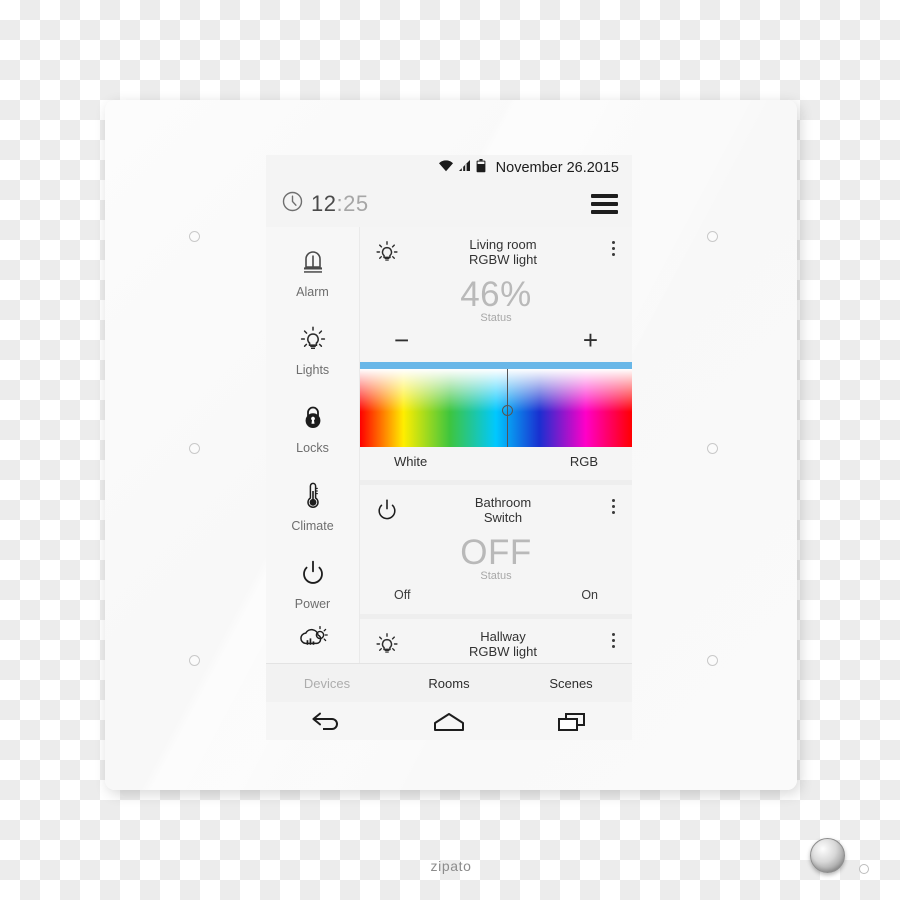 The width and height of the screenshot is (900, 900). I want to click on sidebar: Alarm Lights Locks Climate Power, so click(313, 445).